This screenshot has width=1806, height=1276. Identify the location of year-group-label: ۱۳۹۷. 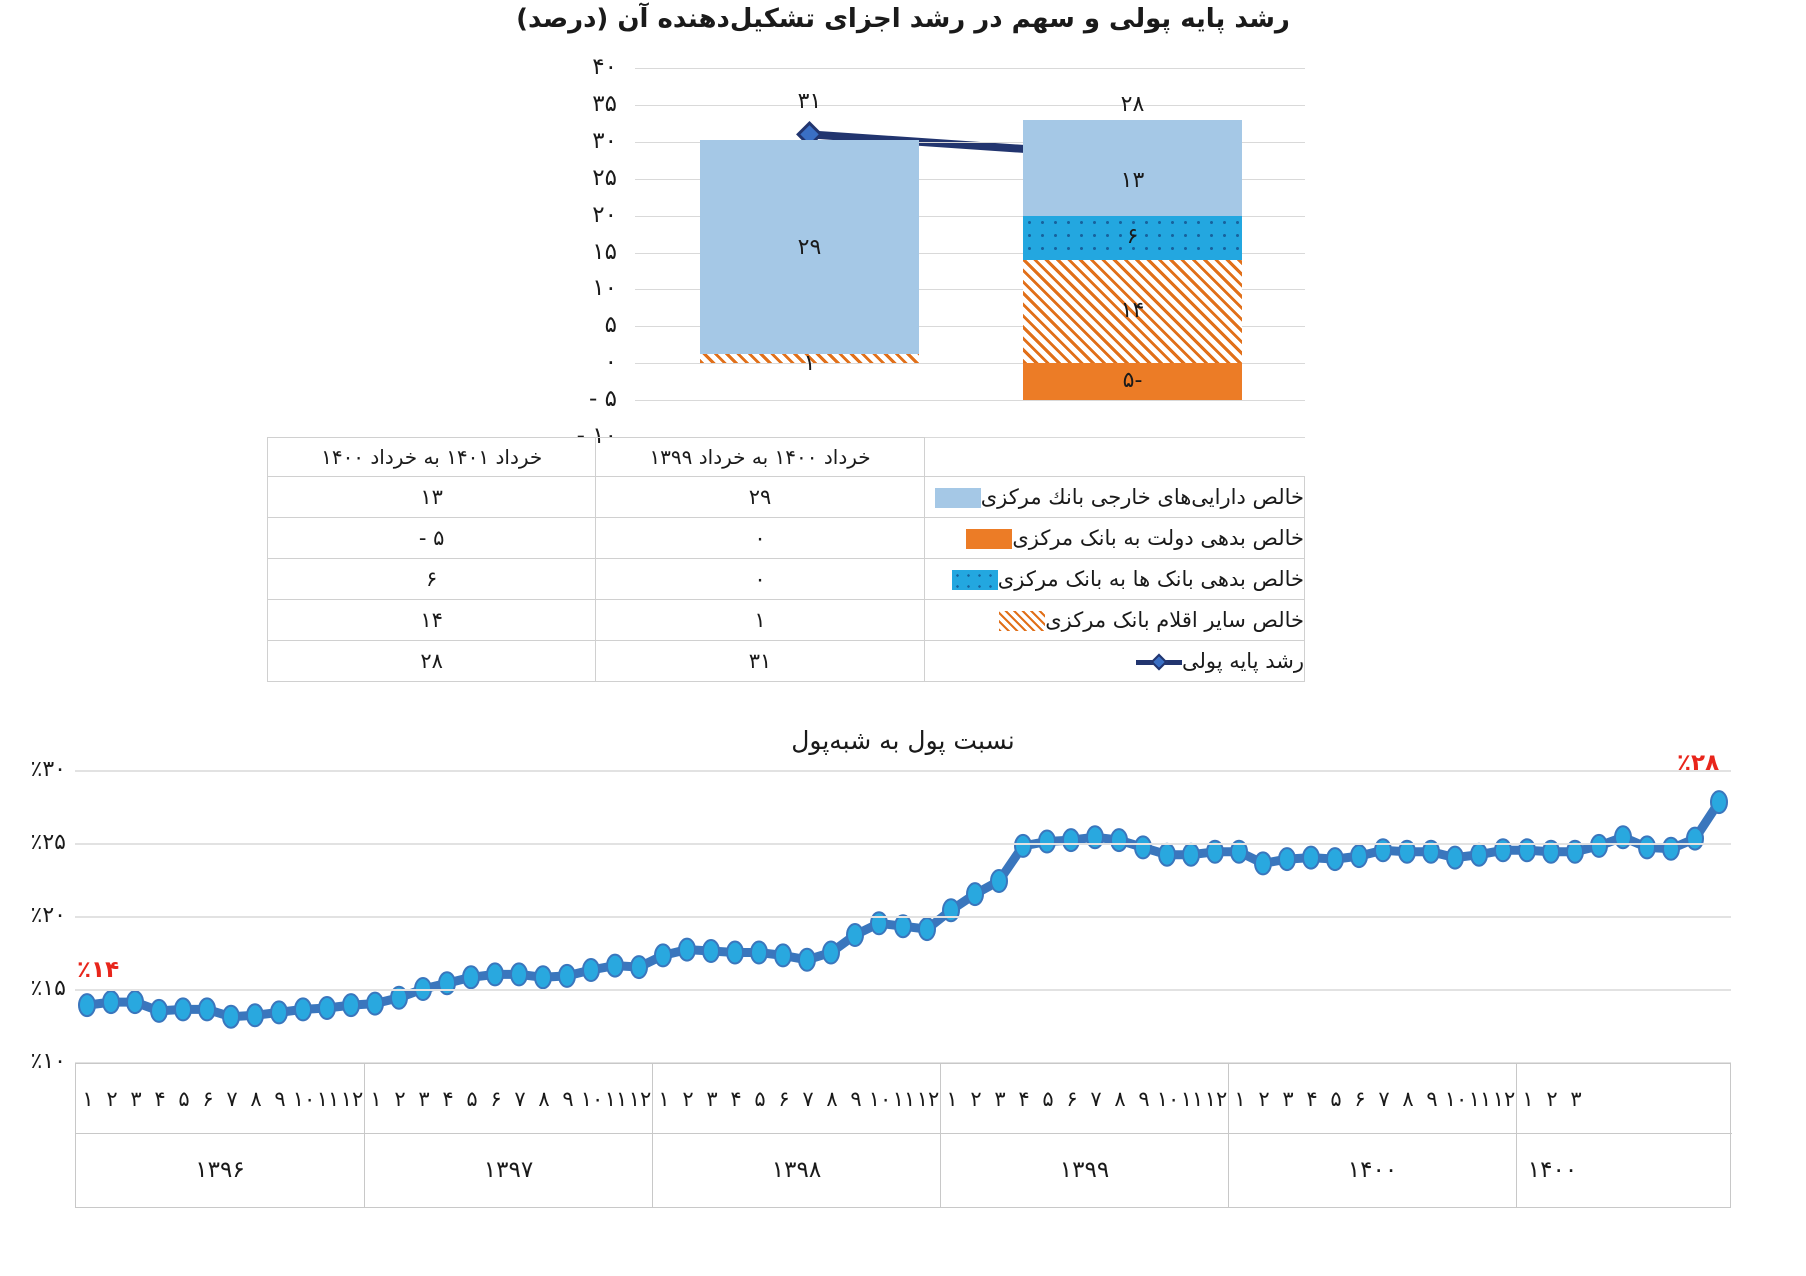
(508, 1170).